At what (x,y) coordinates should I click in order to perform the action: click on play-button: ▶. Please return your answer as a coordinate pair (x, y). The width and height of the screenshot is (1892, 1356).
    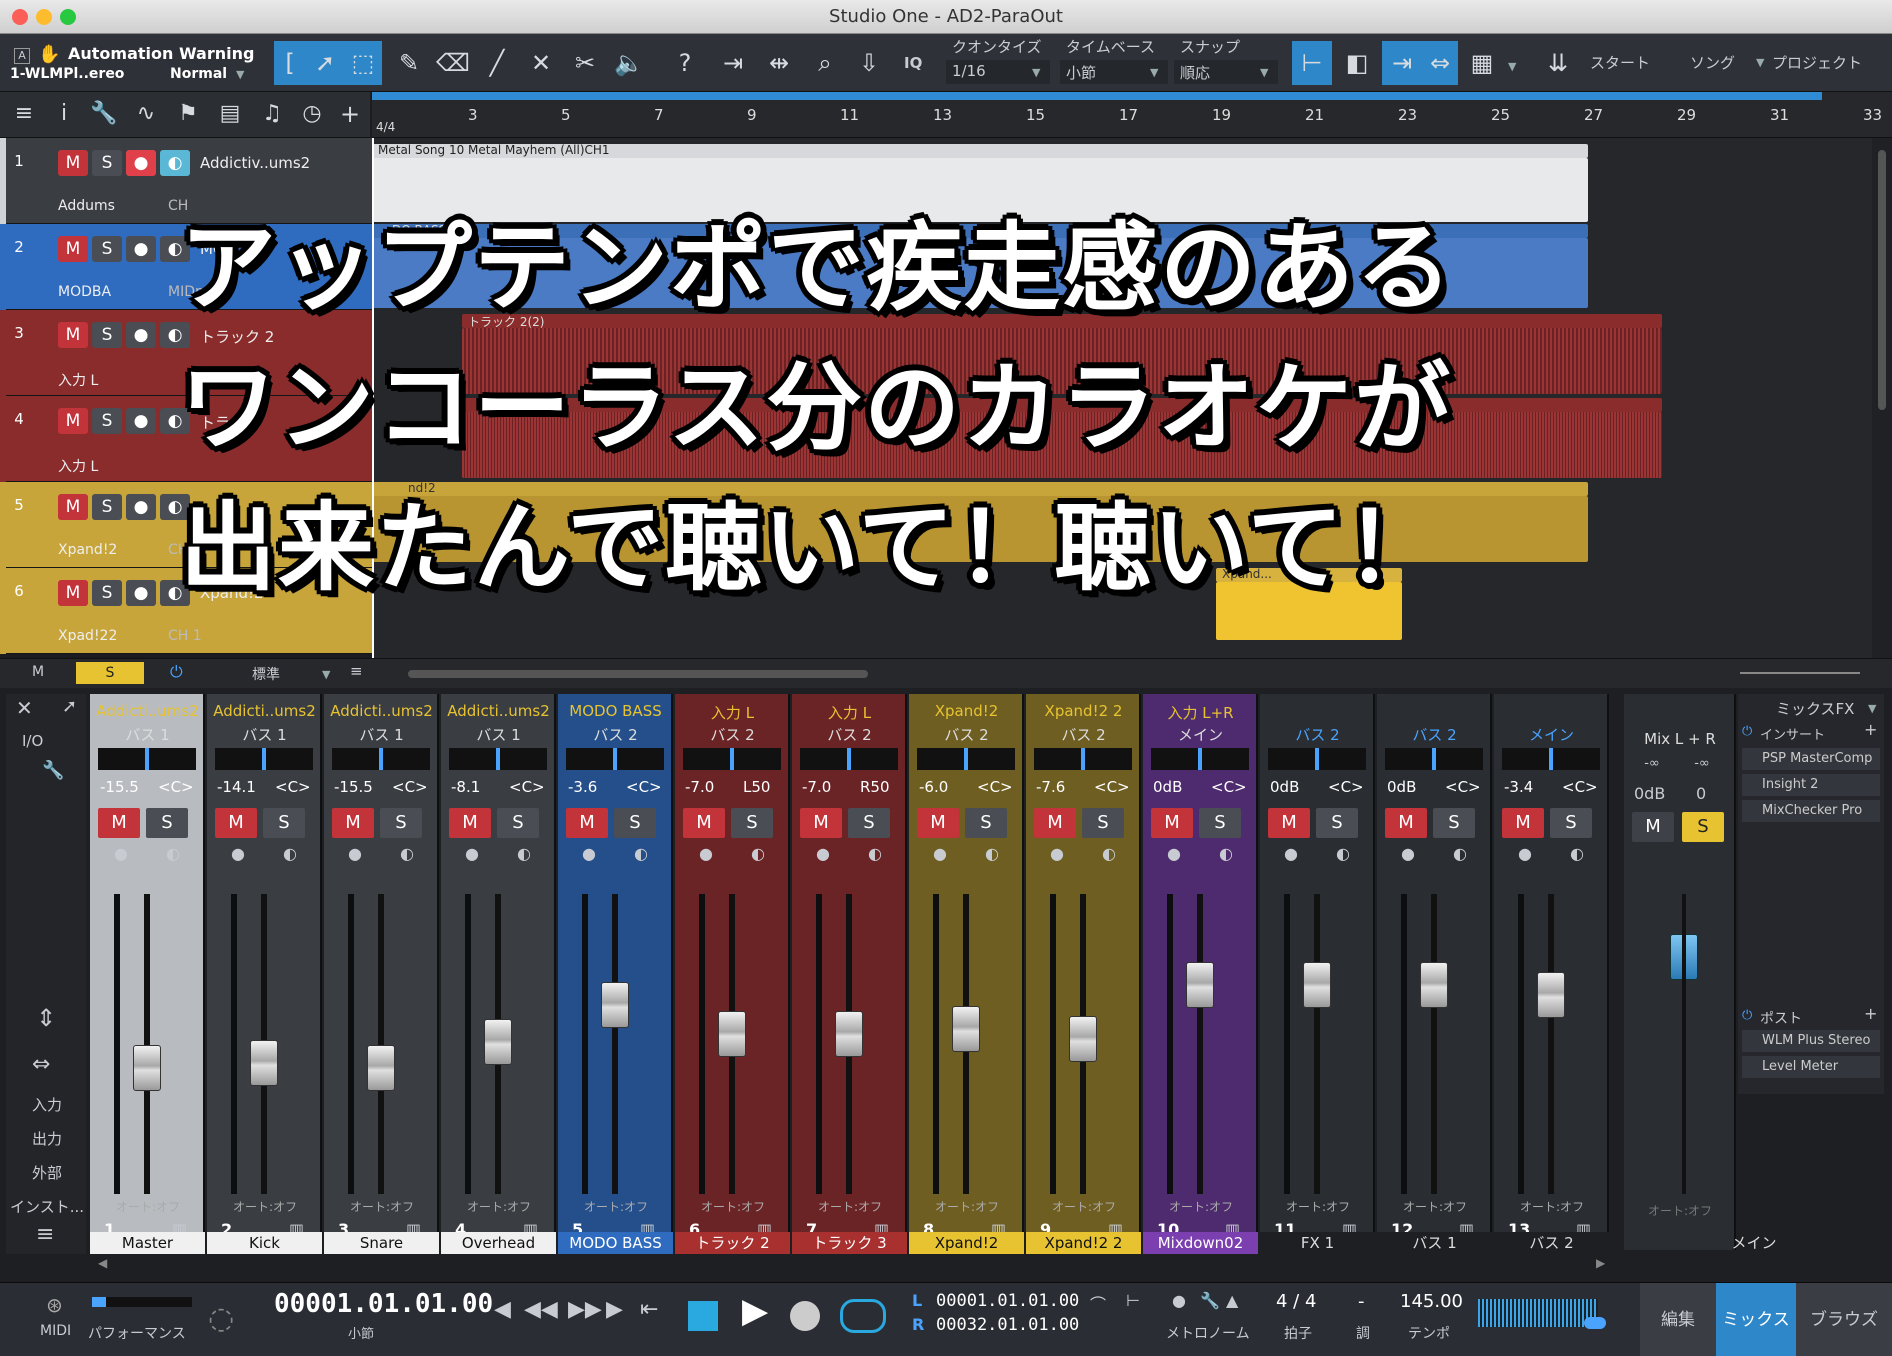
    Looking at the image, I should click on (755, 1311).